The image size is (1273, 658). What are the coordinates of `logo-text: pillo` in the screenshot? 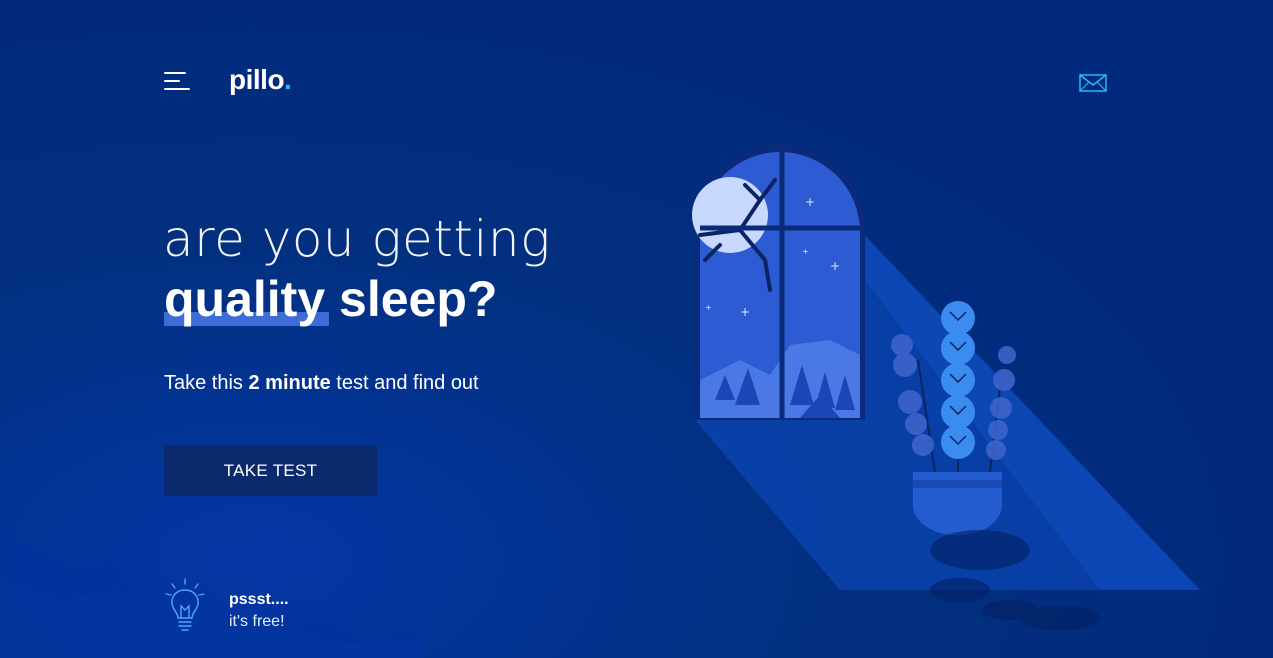 It's located at (257, 79).